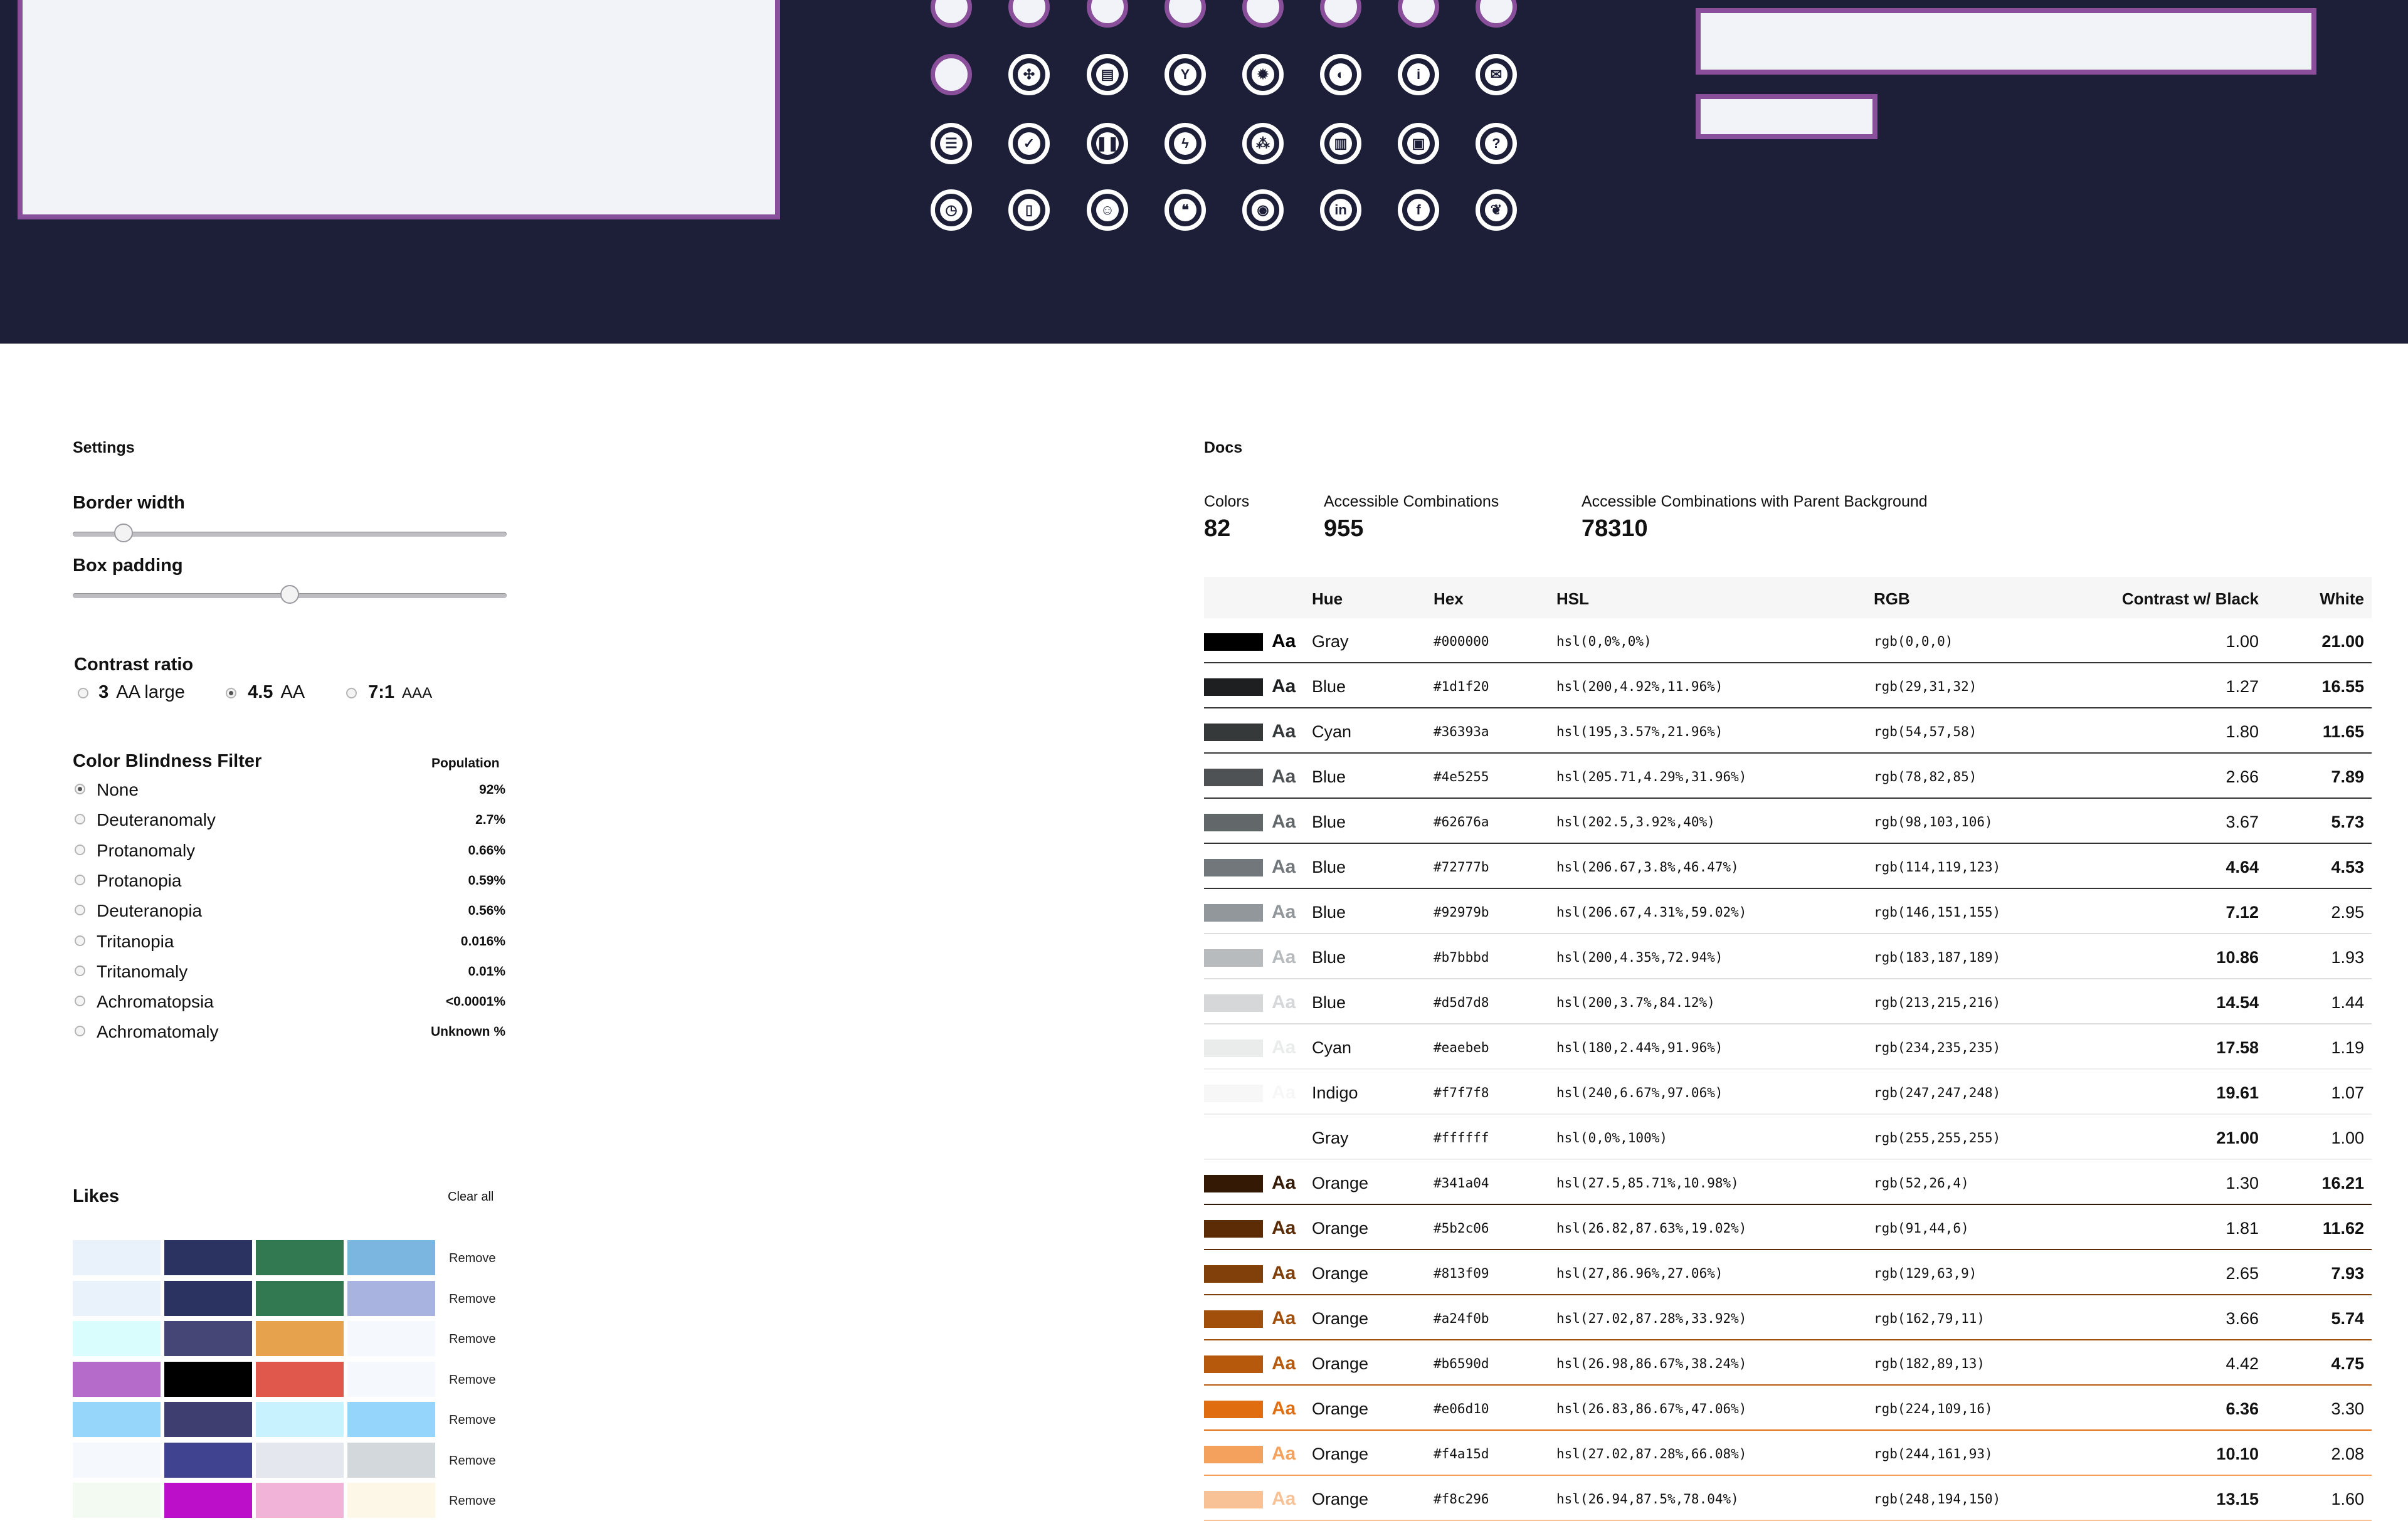  What do you see at coordinates (289, 823) in the screenshot?
I see `cb-option-deuteranomaly: Deuteranomaly 2.7%` at bounding box center [289, 823].